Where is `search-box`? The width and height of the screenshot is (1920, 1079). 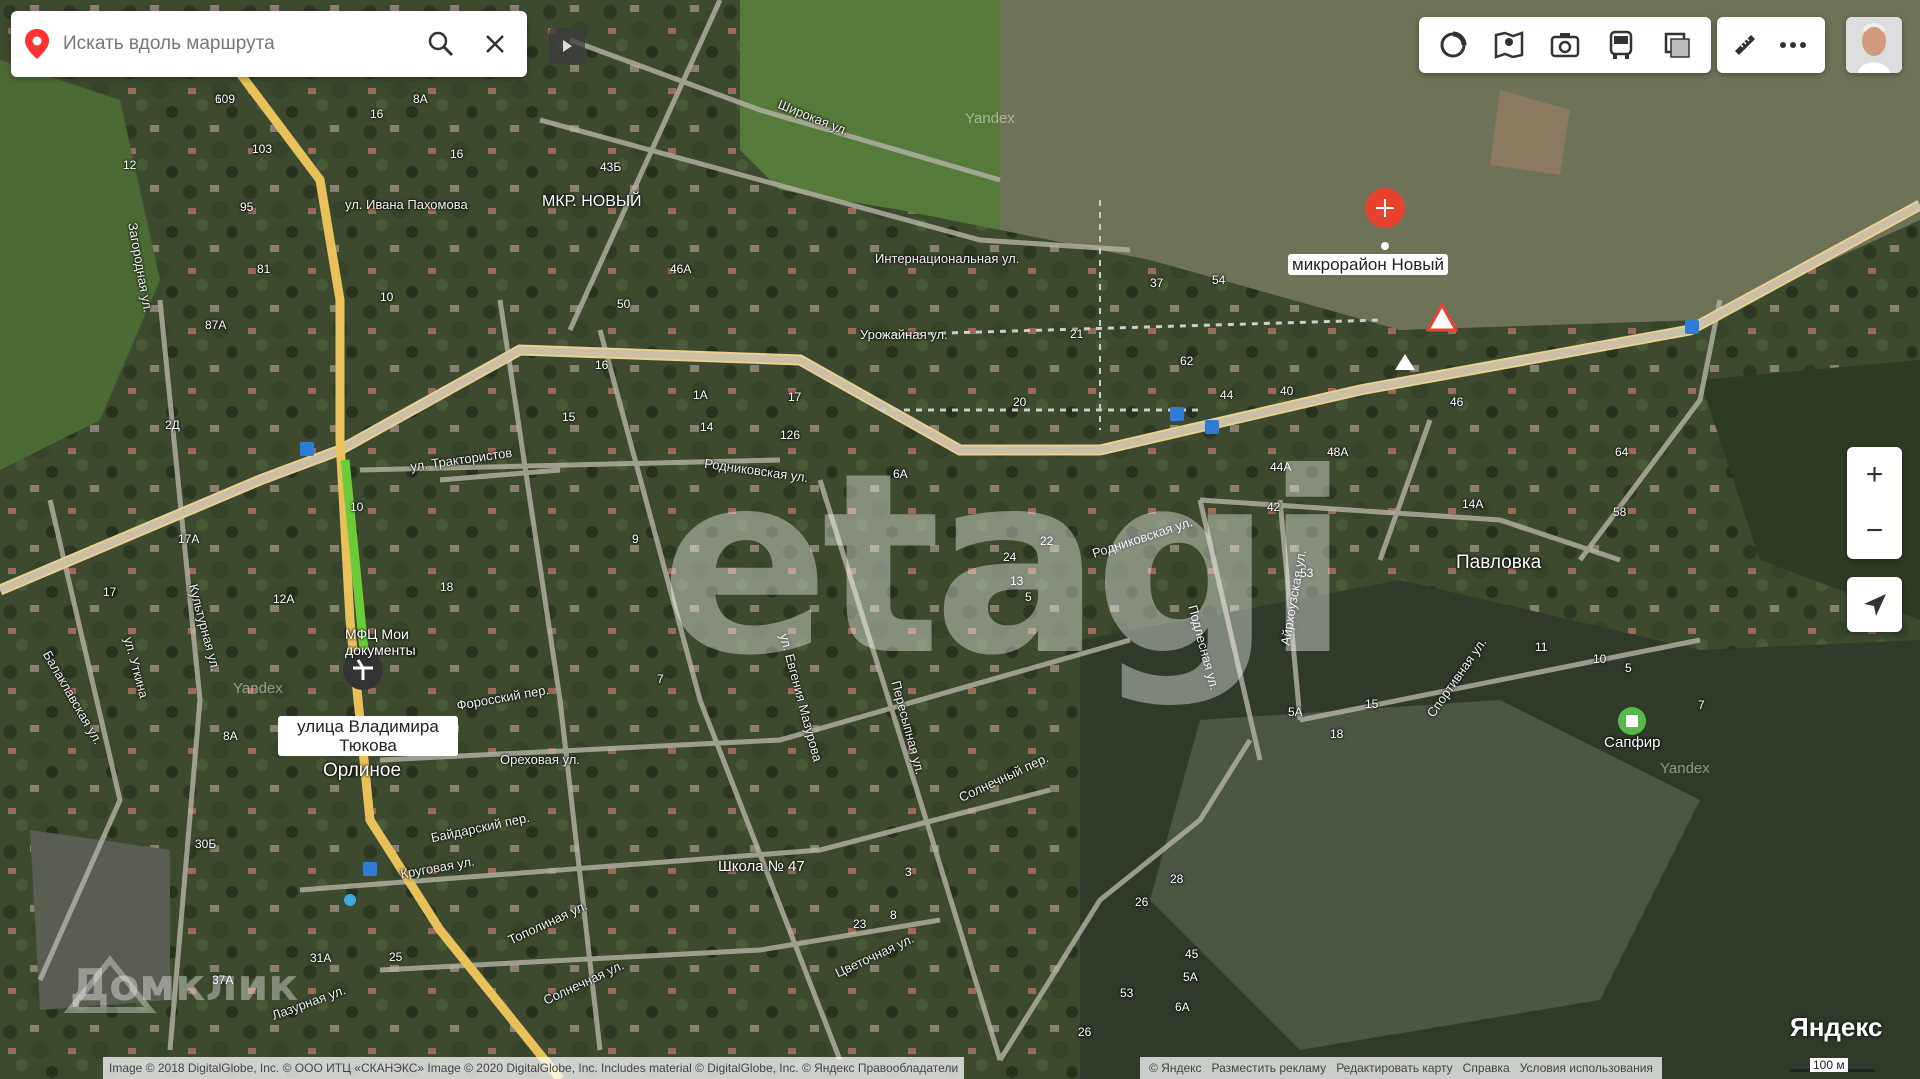
search-box is located at coordinates (269, 44).